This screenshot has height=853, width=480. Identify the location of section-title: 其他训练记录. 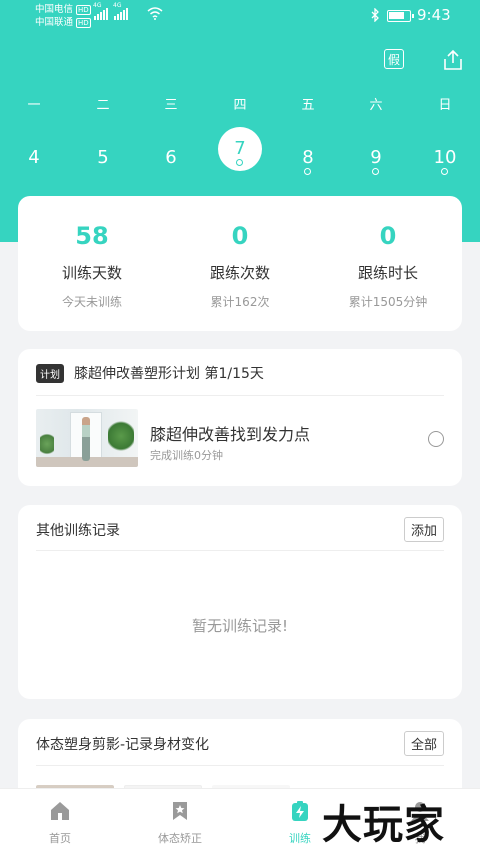
(78, 531).